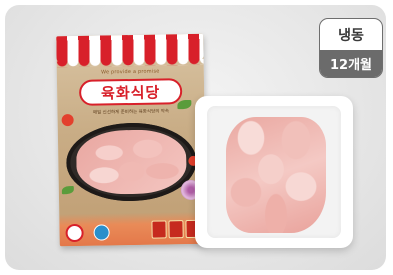  Describe the element at coordinates (130, 92) in the screenshot. I see `brand-logo: 육화식당` at that location.